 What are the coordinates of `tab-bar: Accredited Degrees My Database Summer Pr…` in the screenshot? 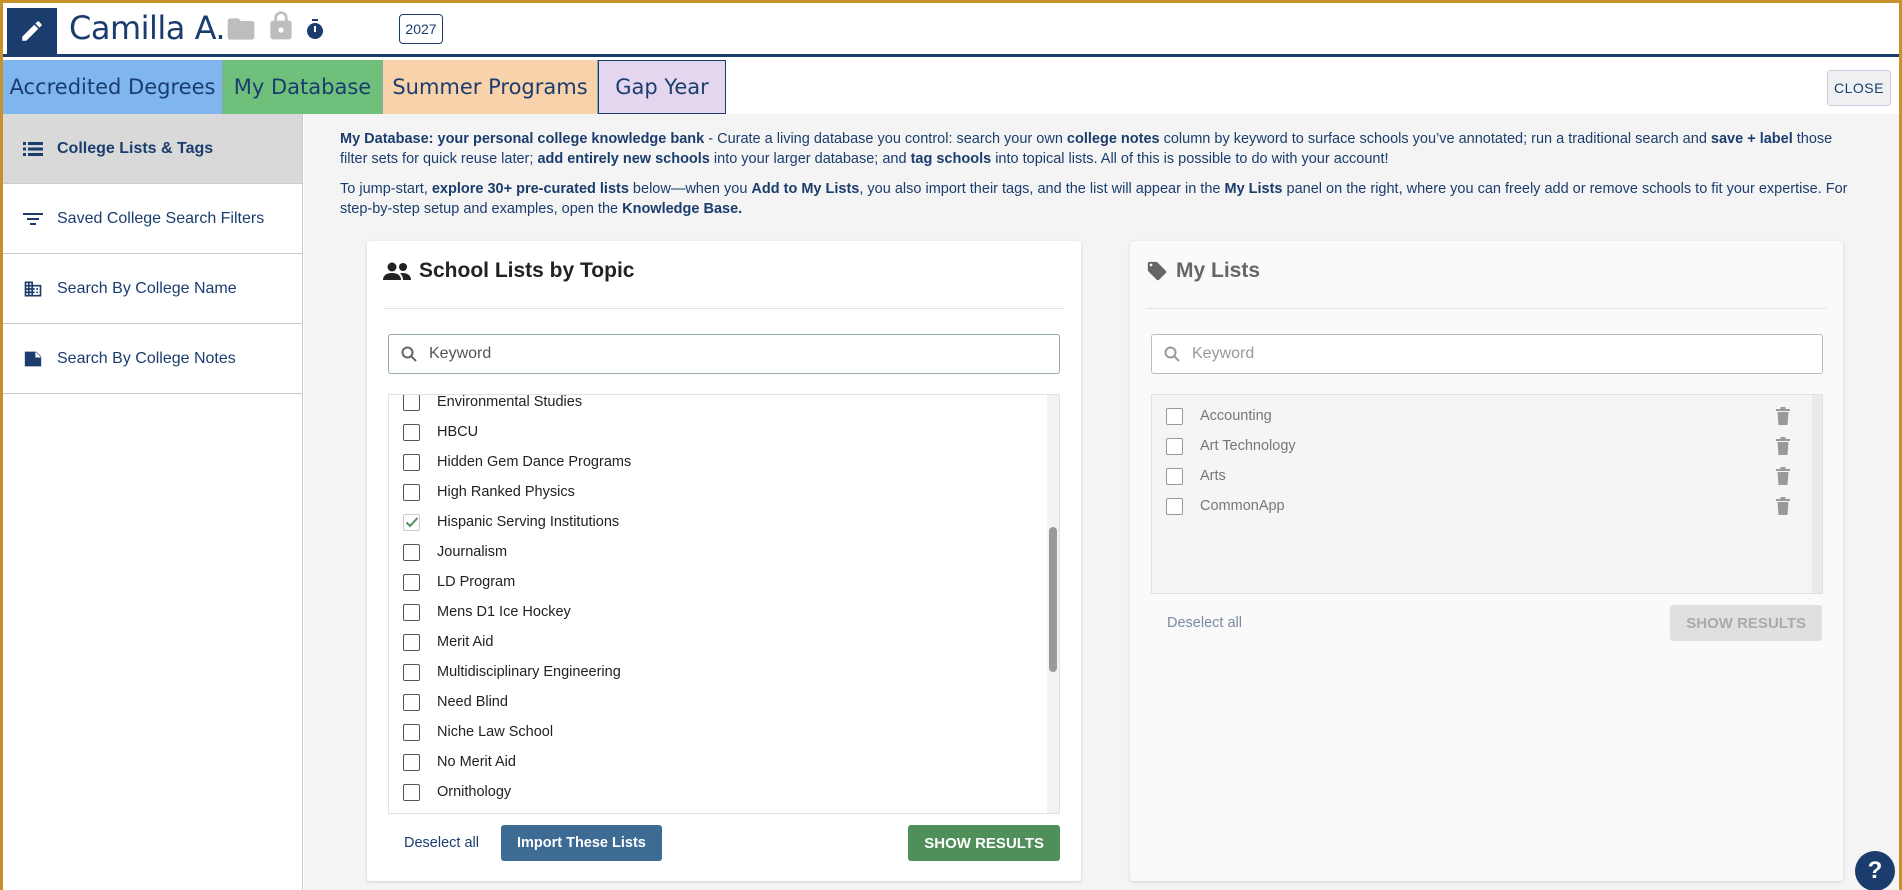 It's located at (951, 87).